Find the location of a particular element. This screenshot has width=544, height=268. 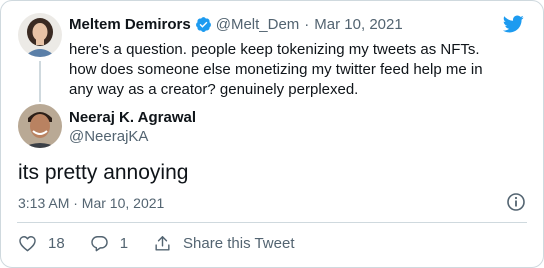

verified-badge-icon is located at coordinates (203, 24).